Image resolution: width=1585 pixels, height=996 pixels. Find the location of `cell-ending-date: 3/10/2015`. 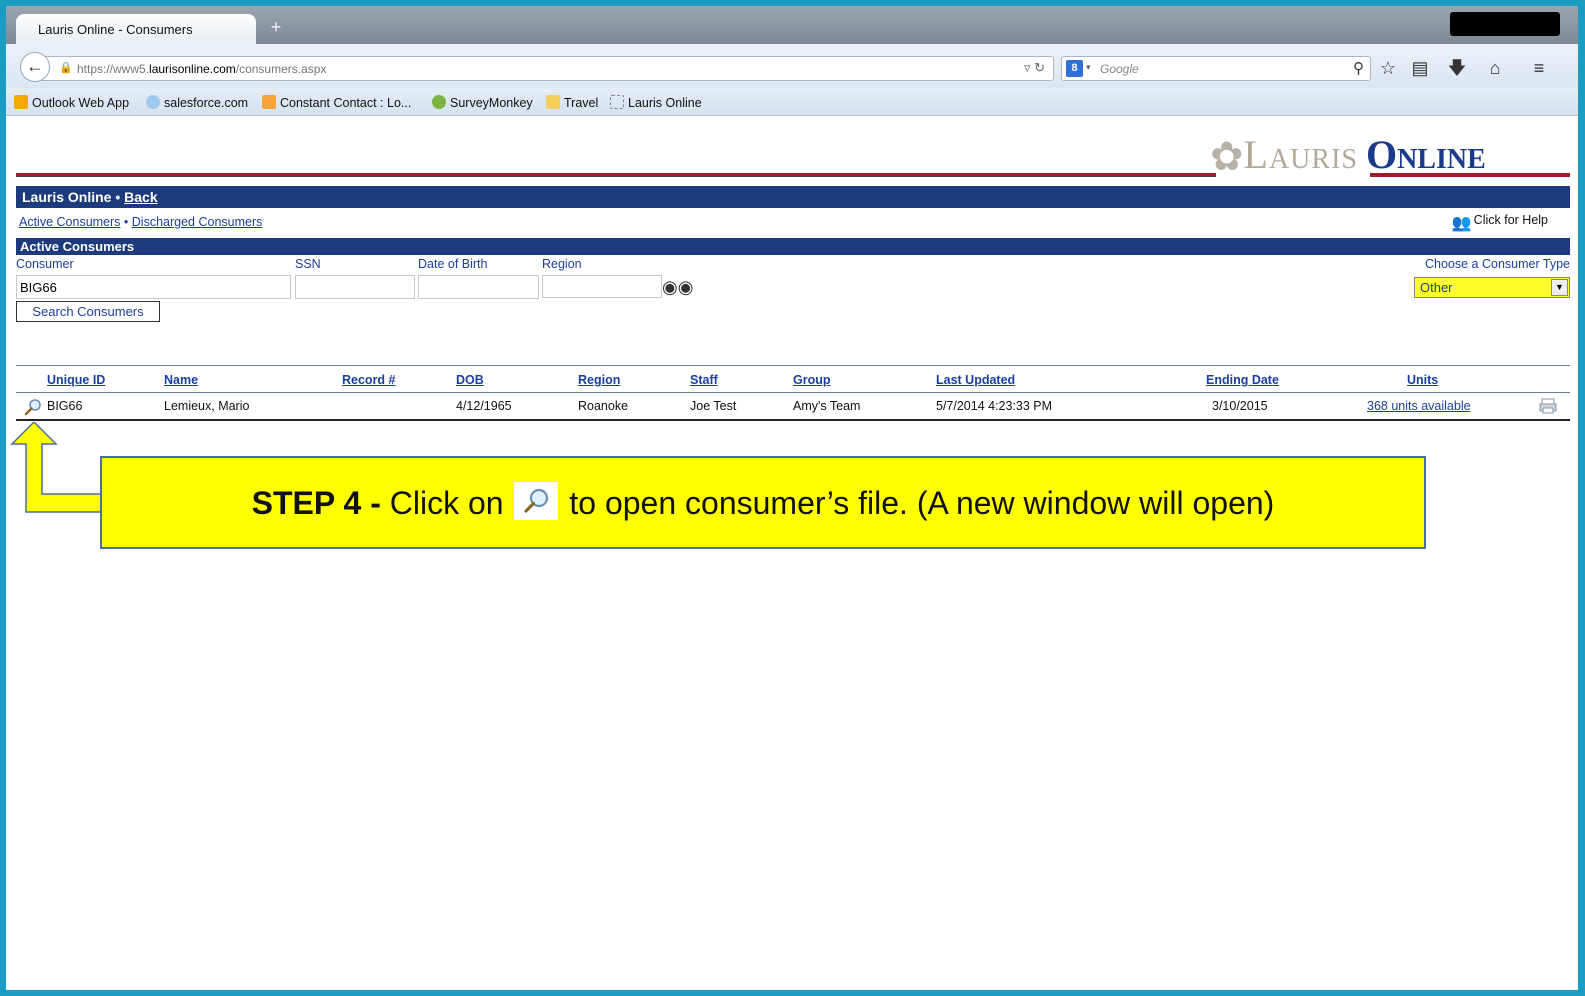

cell-ending-date: 3/10/2015 is located at coordinates (1240, 406).